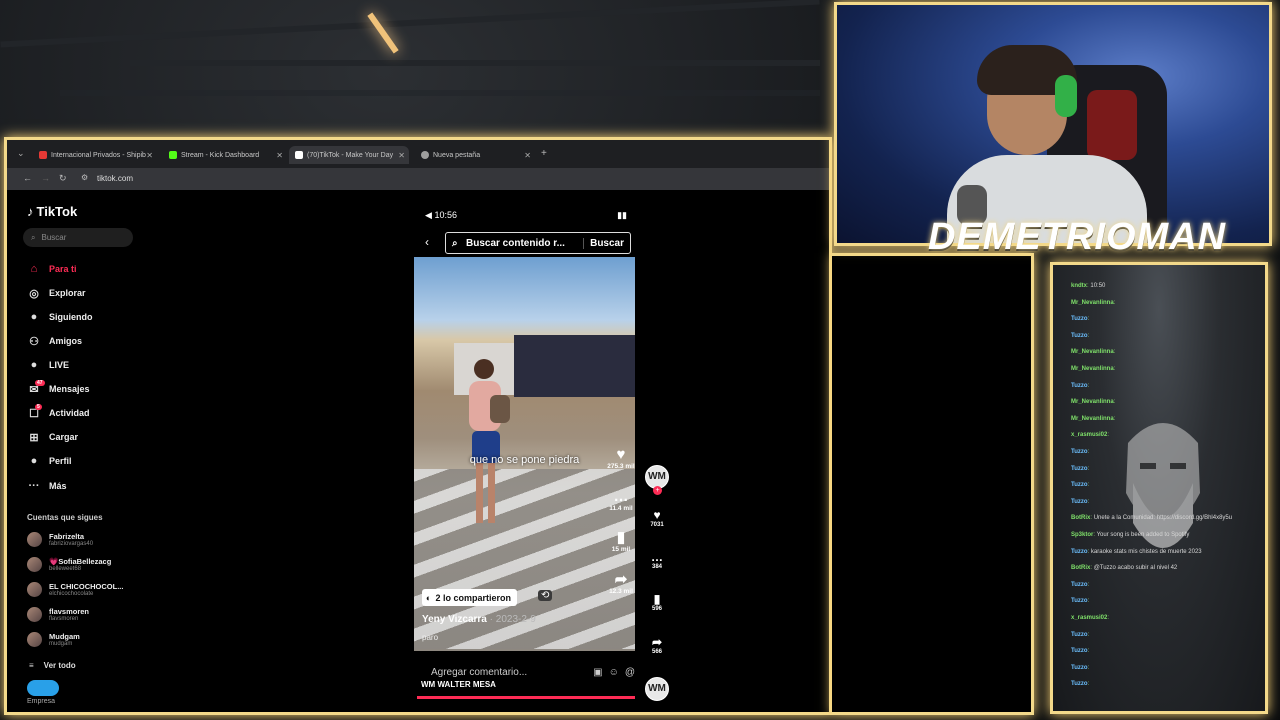 This screenshot has width=1280, height=720. What do you see at coordinates (538, 243) in the screenshot?
I see `phone-search-field: ⌕ Buscar contenido r... Buscar` at bounding box center [538, 243].